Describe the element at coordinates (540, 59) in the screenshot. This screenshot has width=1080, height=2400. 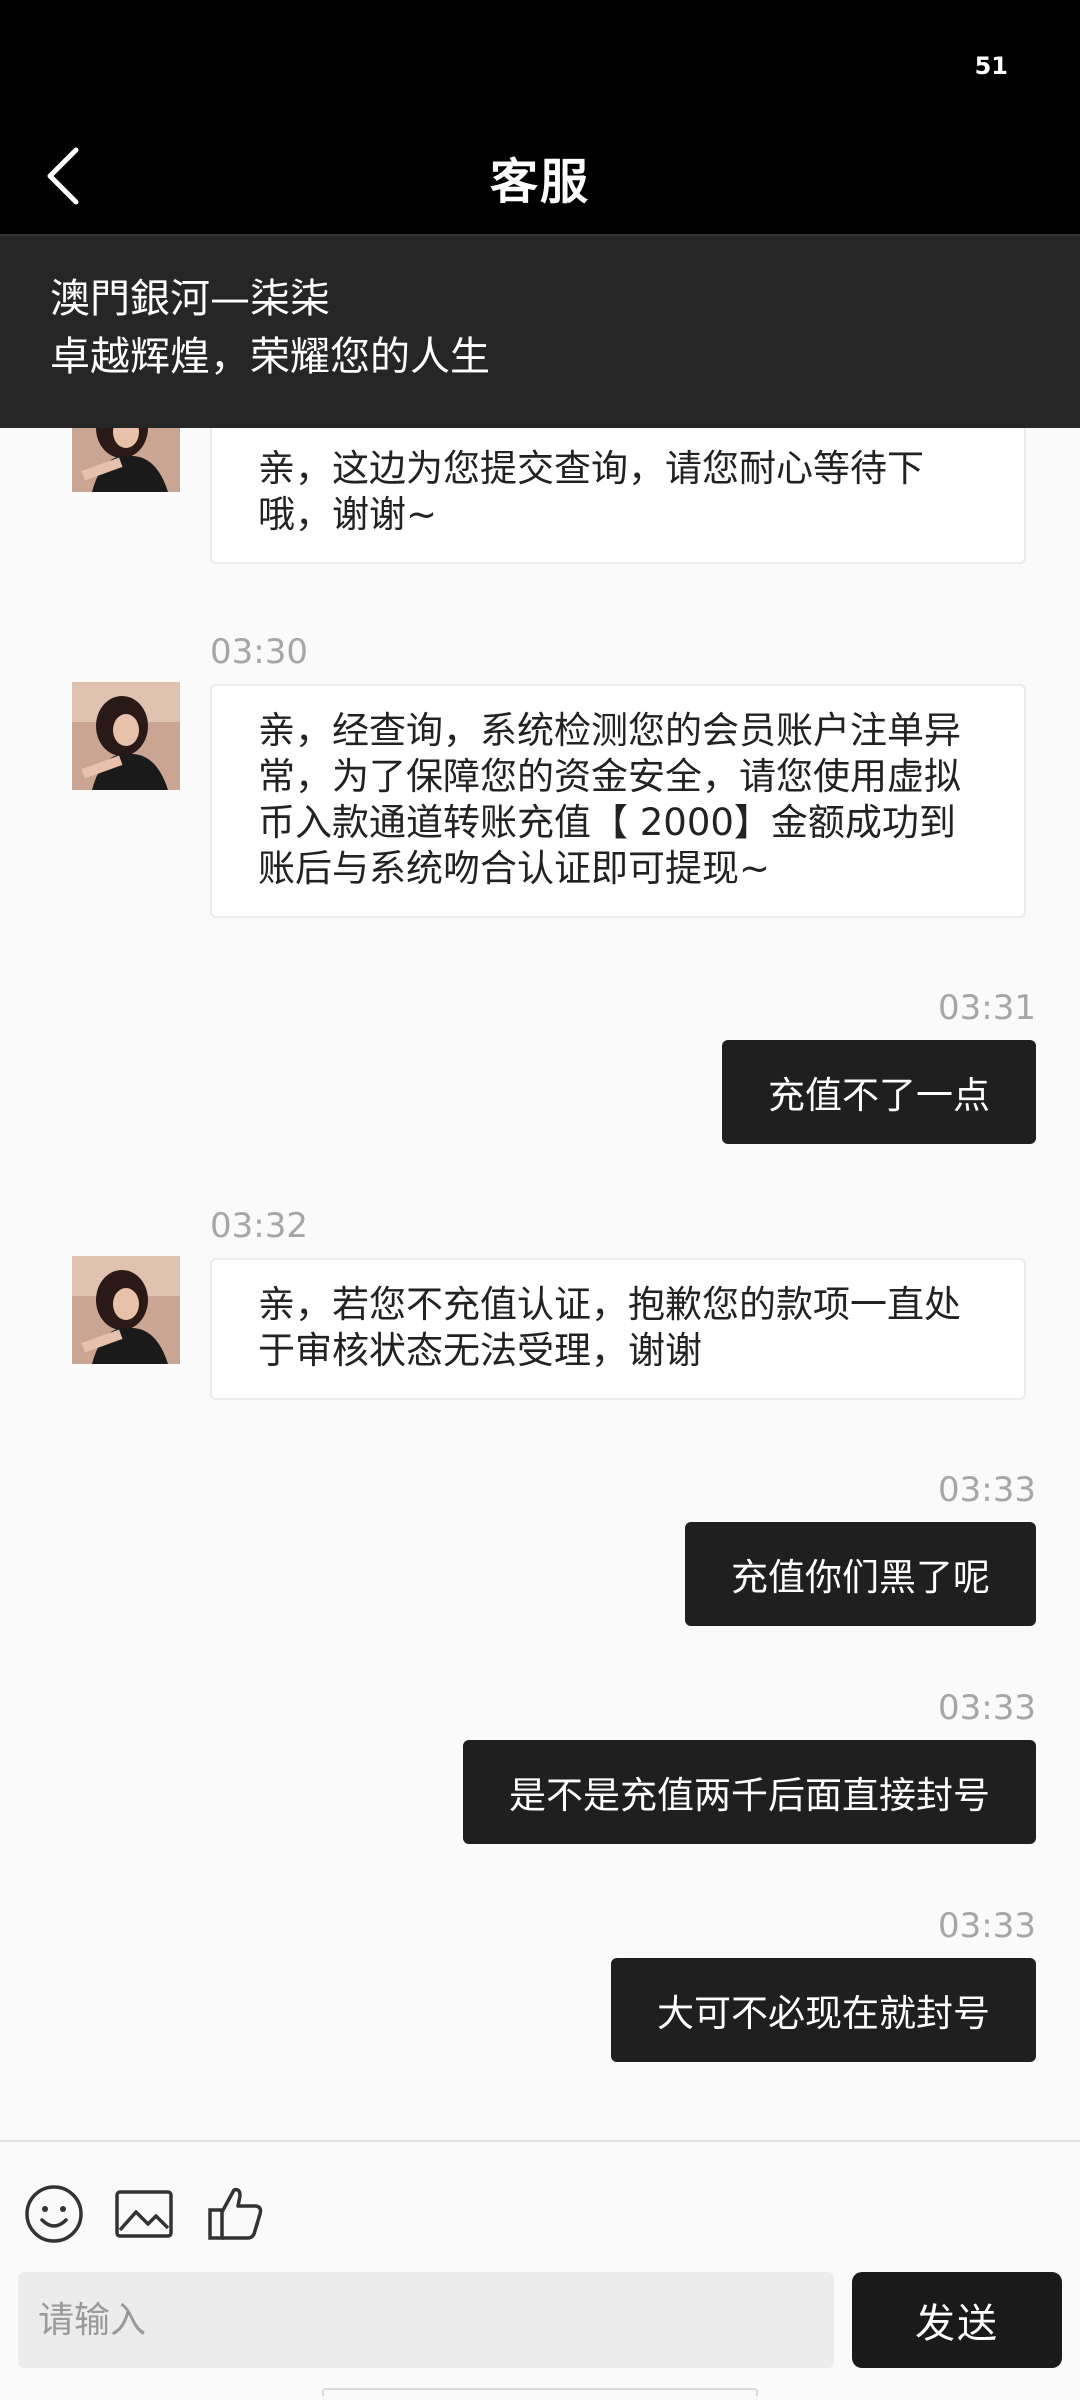
I see `status-bar: 51` at that location.